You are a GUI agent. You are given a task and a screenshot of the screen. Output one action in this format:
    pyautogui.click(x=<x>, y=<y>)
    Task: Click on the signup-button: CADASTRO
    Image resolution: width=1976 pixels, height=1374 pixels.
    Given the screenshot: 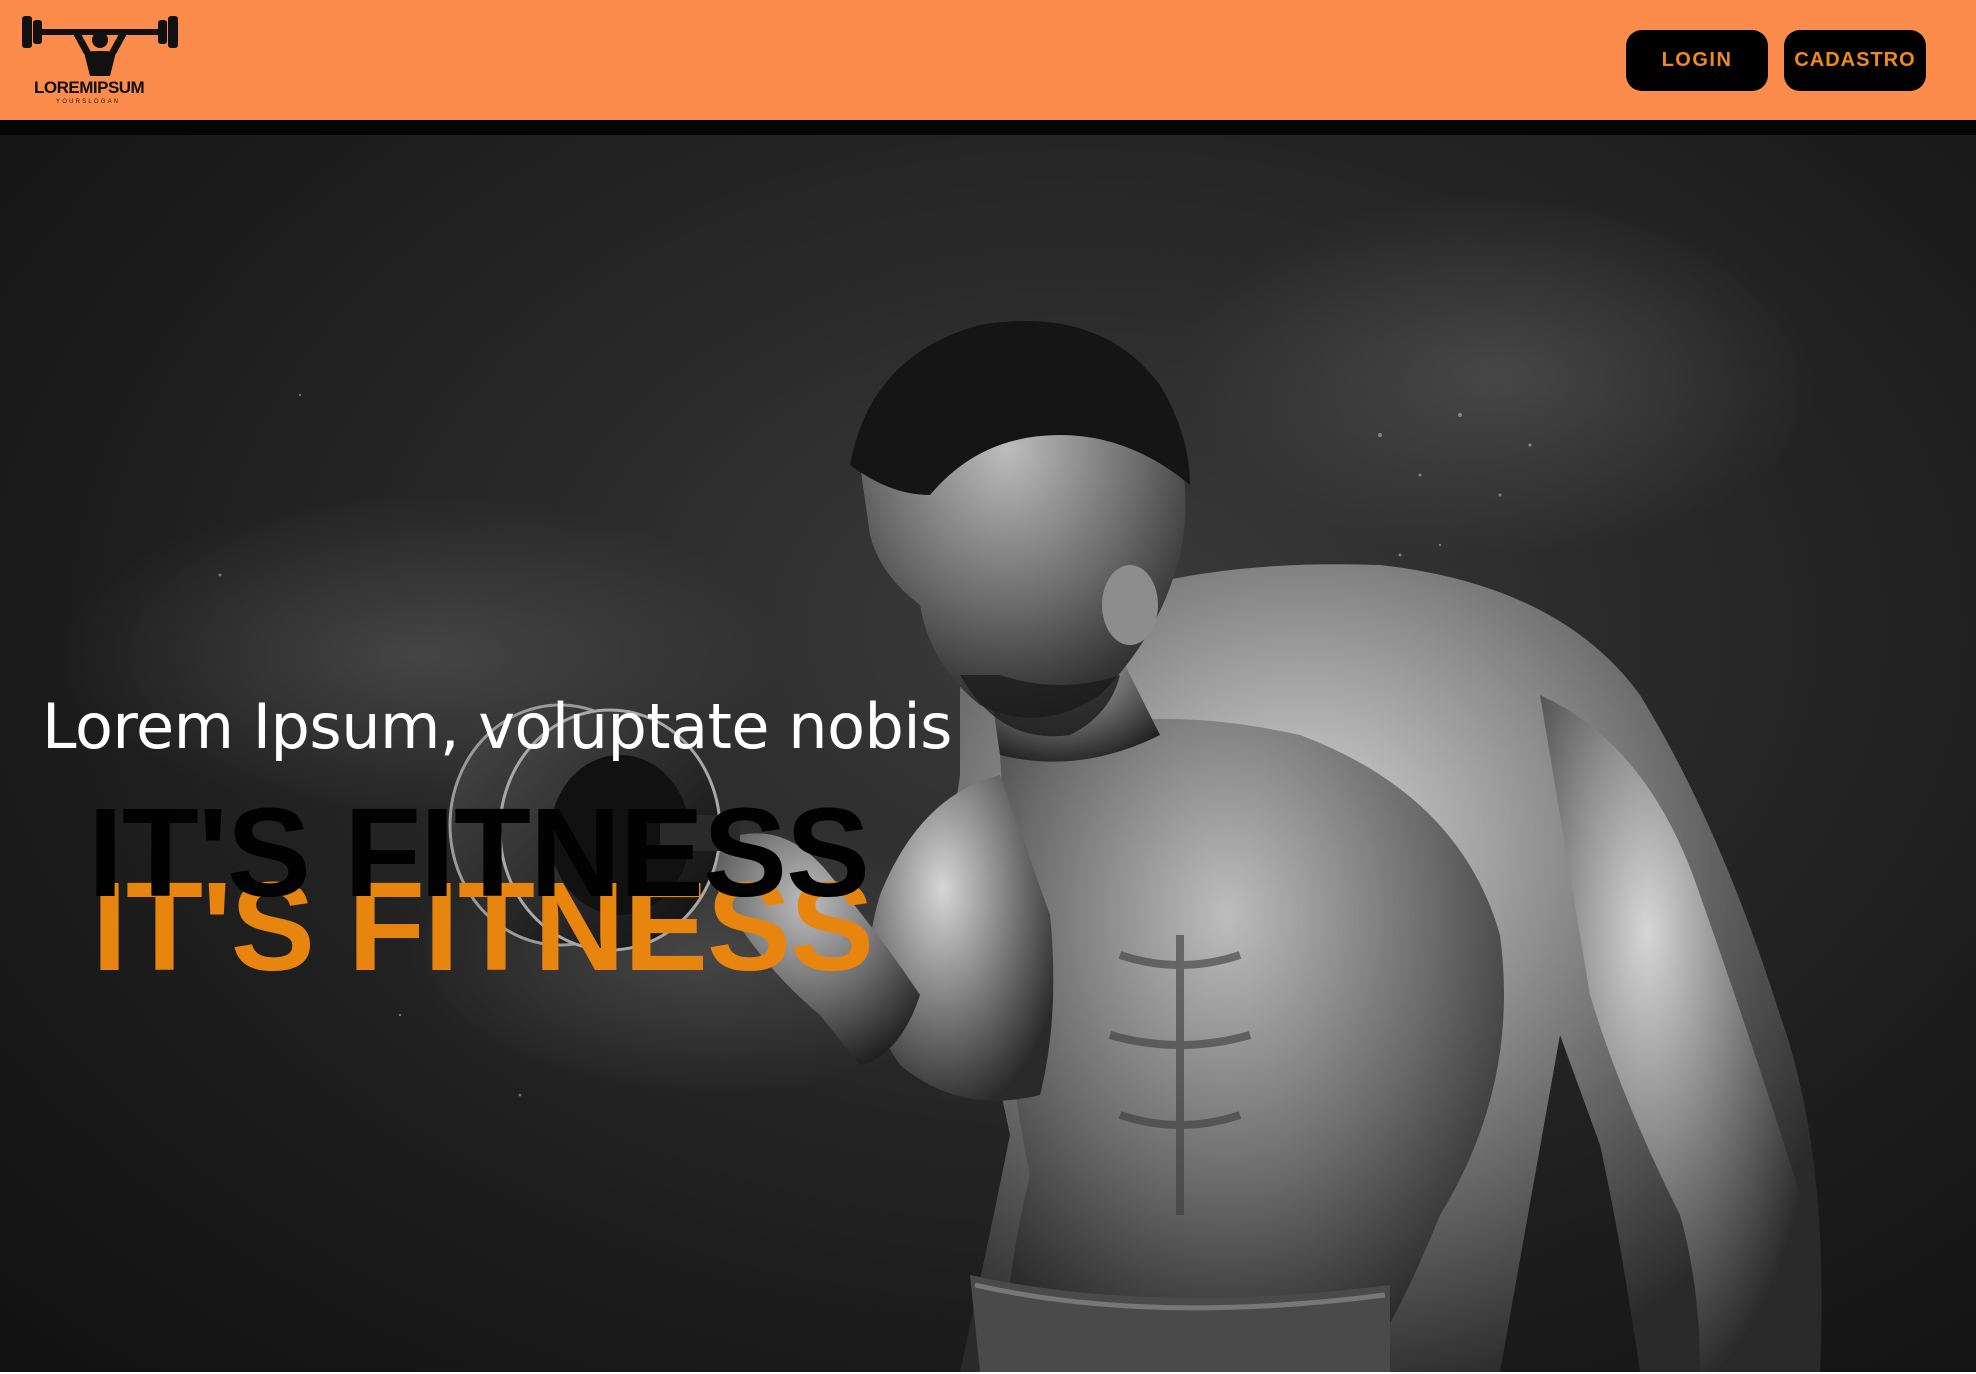 What is the action you would take?
    pyautogui.click(x=1855, y=60)
    